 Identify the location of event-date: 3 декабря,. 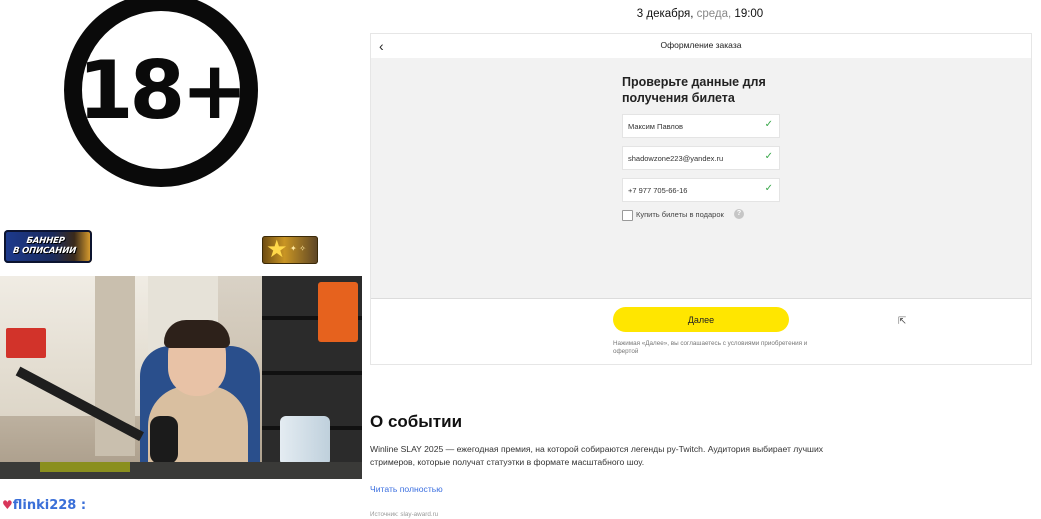
(665, 14).